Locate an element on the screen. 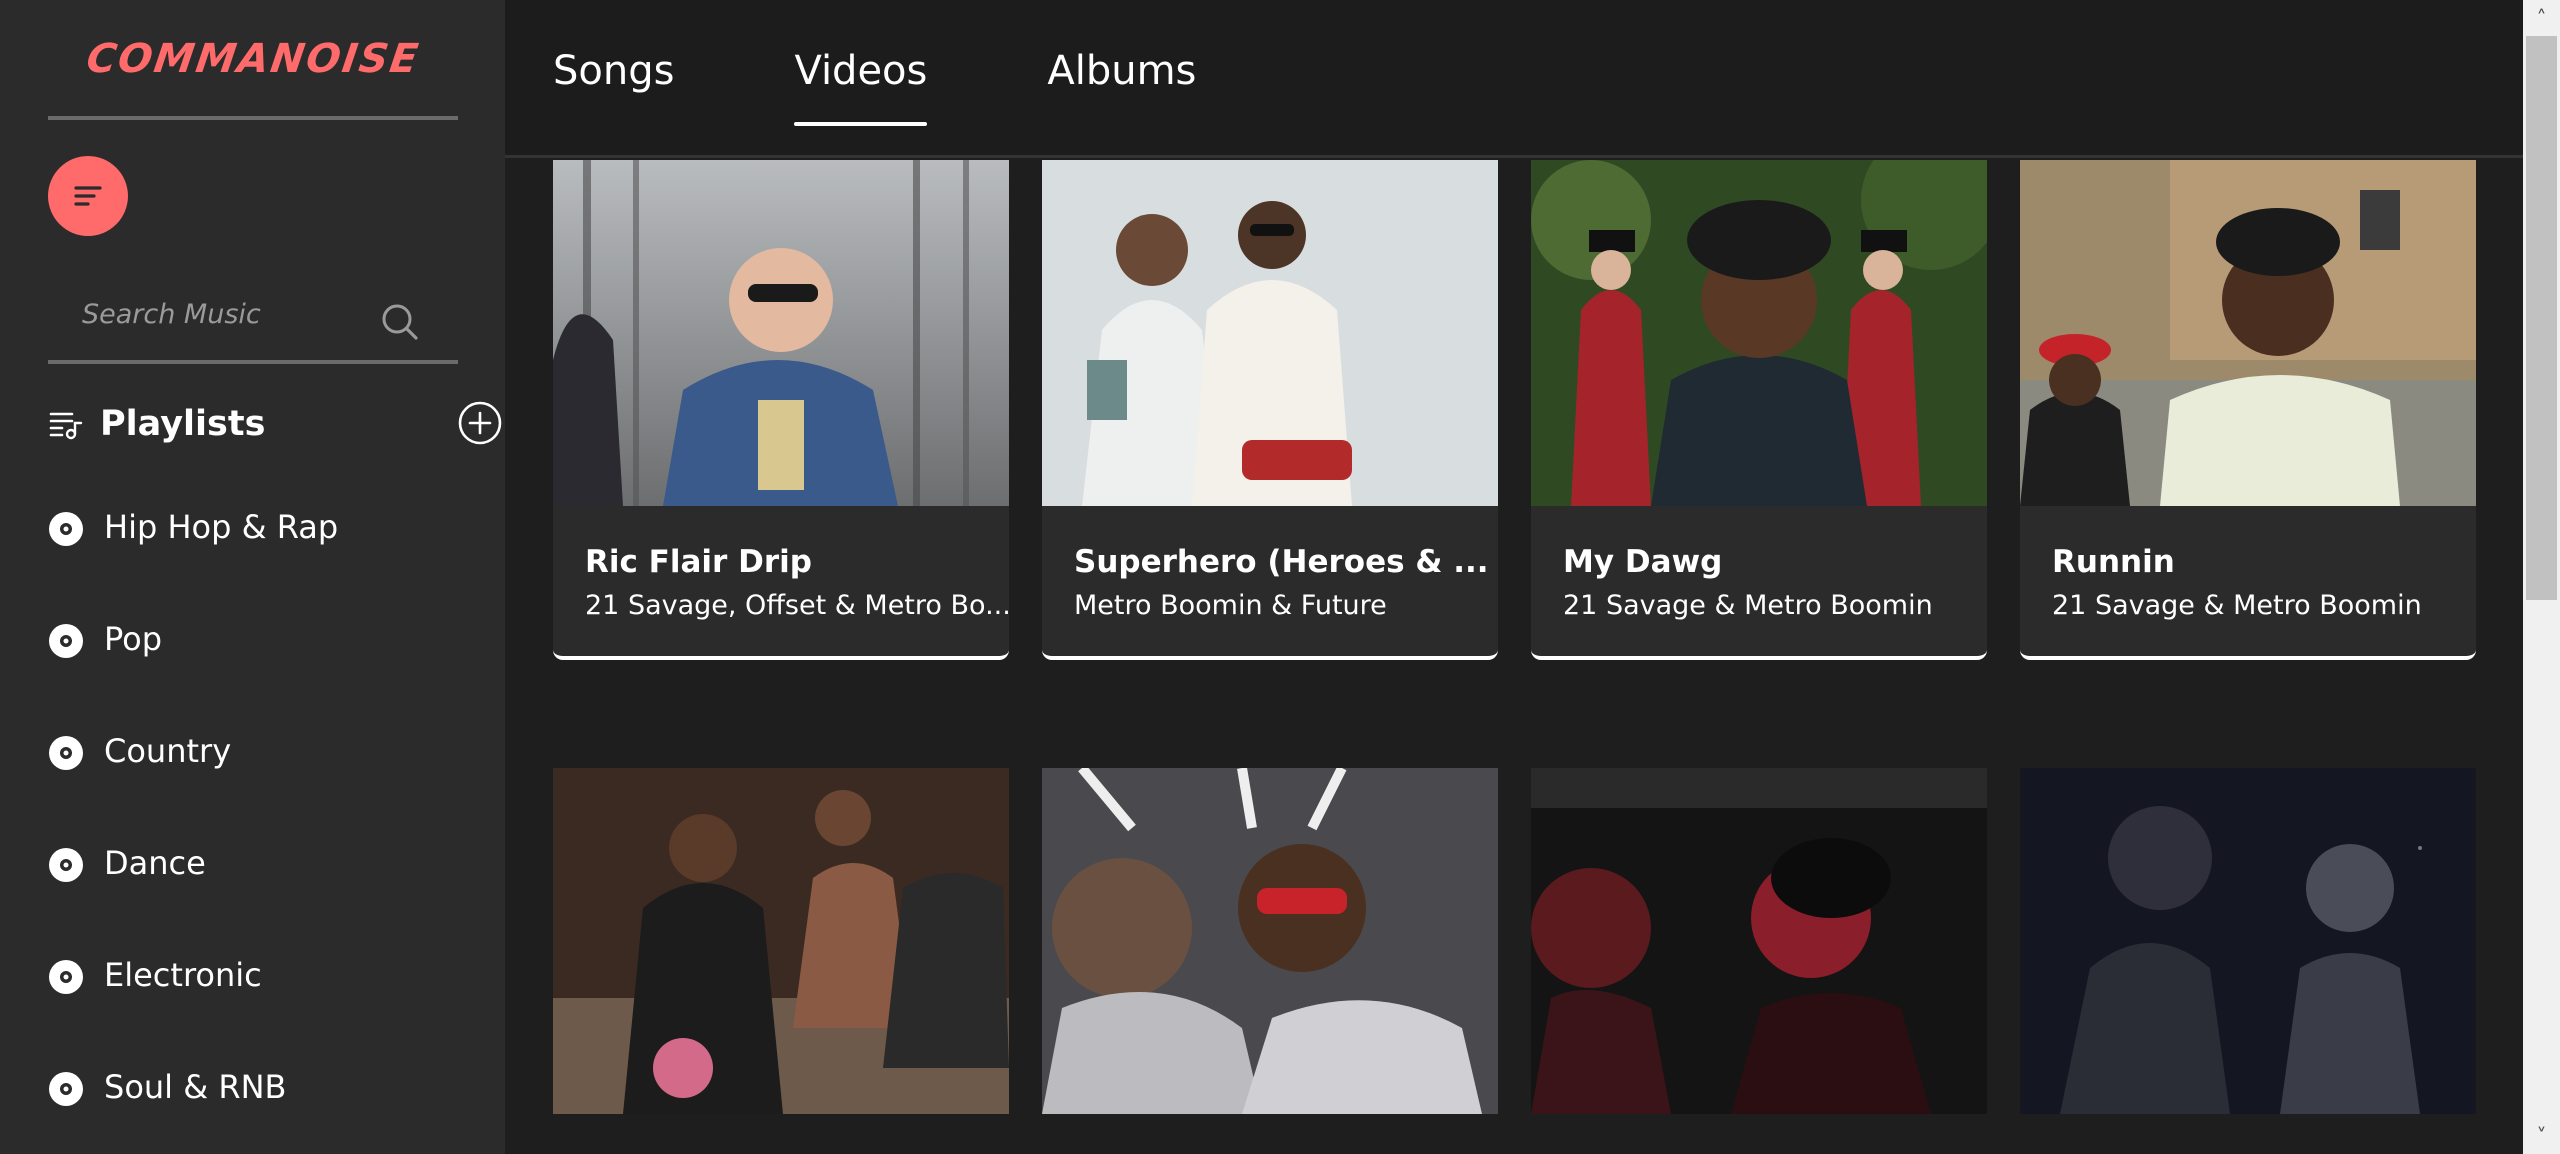 This screenshot has width=2560, height=1154. search-icon is located at coordinates (400, 322).